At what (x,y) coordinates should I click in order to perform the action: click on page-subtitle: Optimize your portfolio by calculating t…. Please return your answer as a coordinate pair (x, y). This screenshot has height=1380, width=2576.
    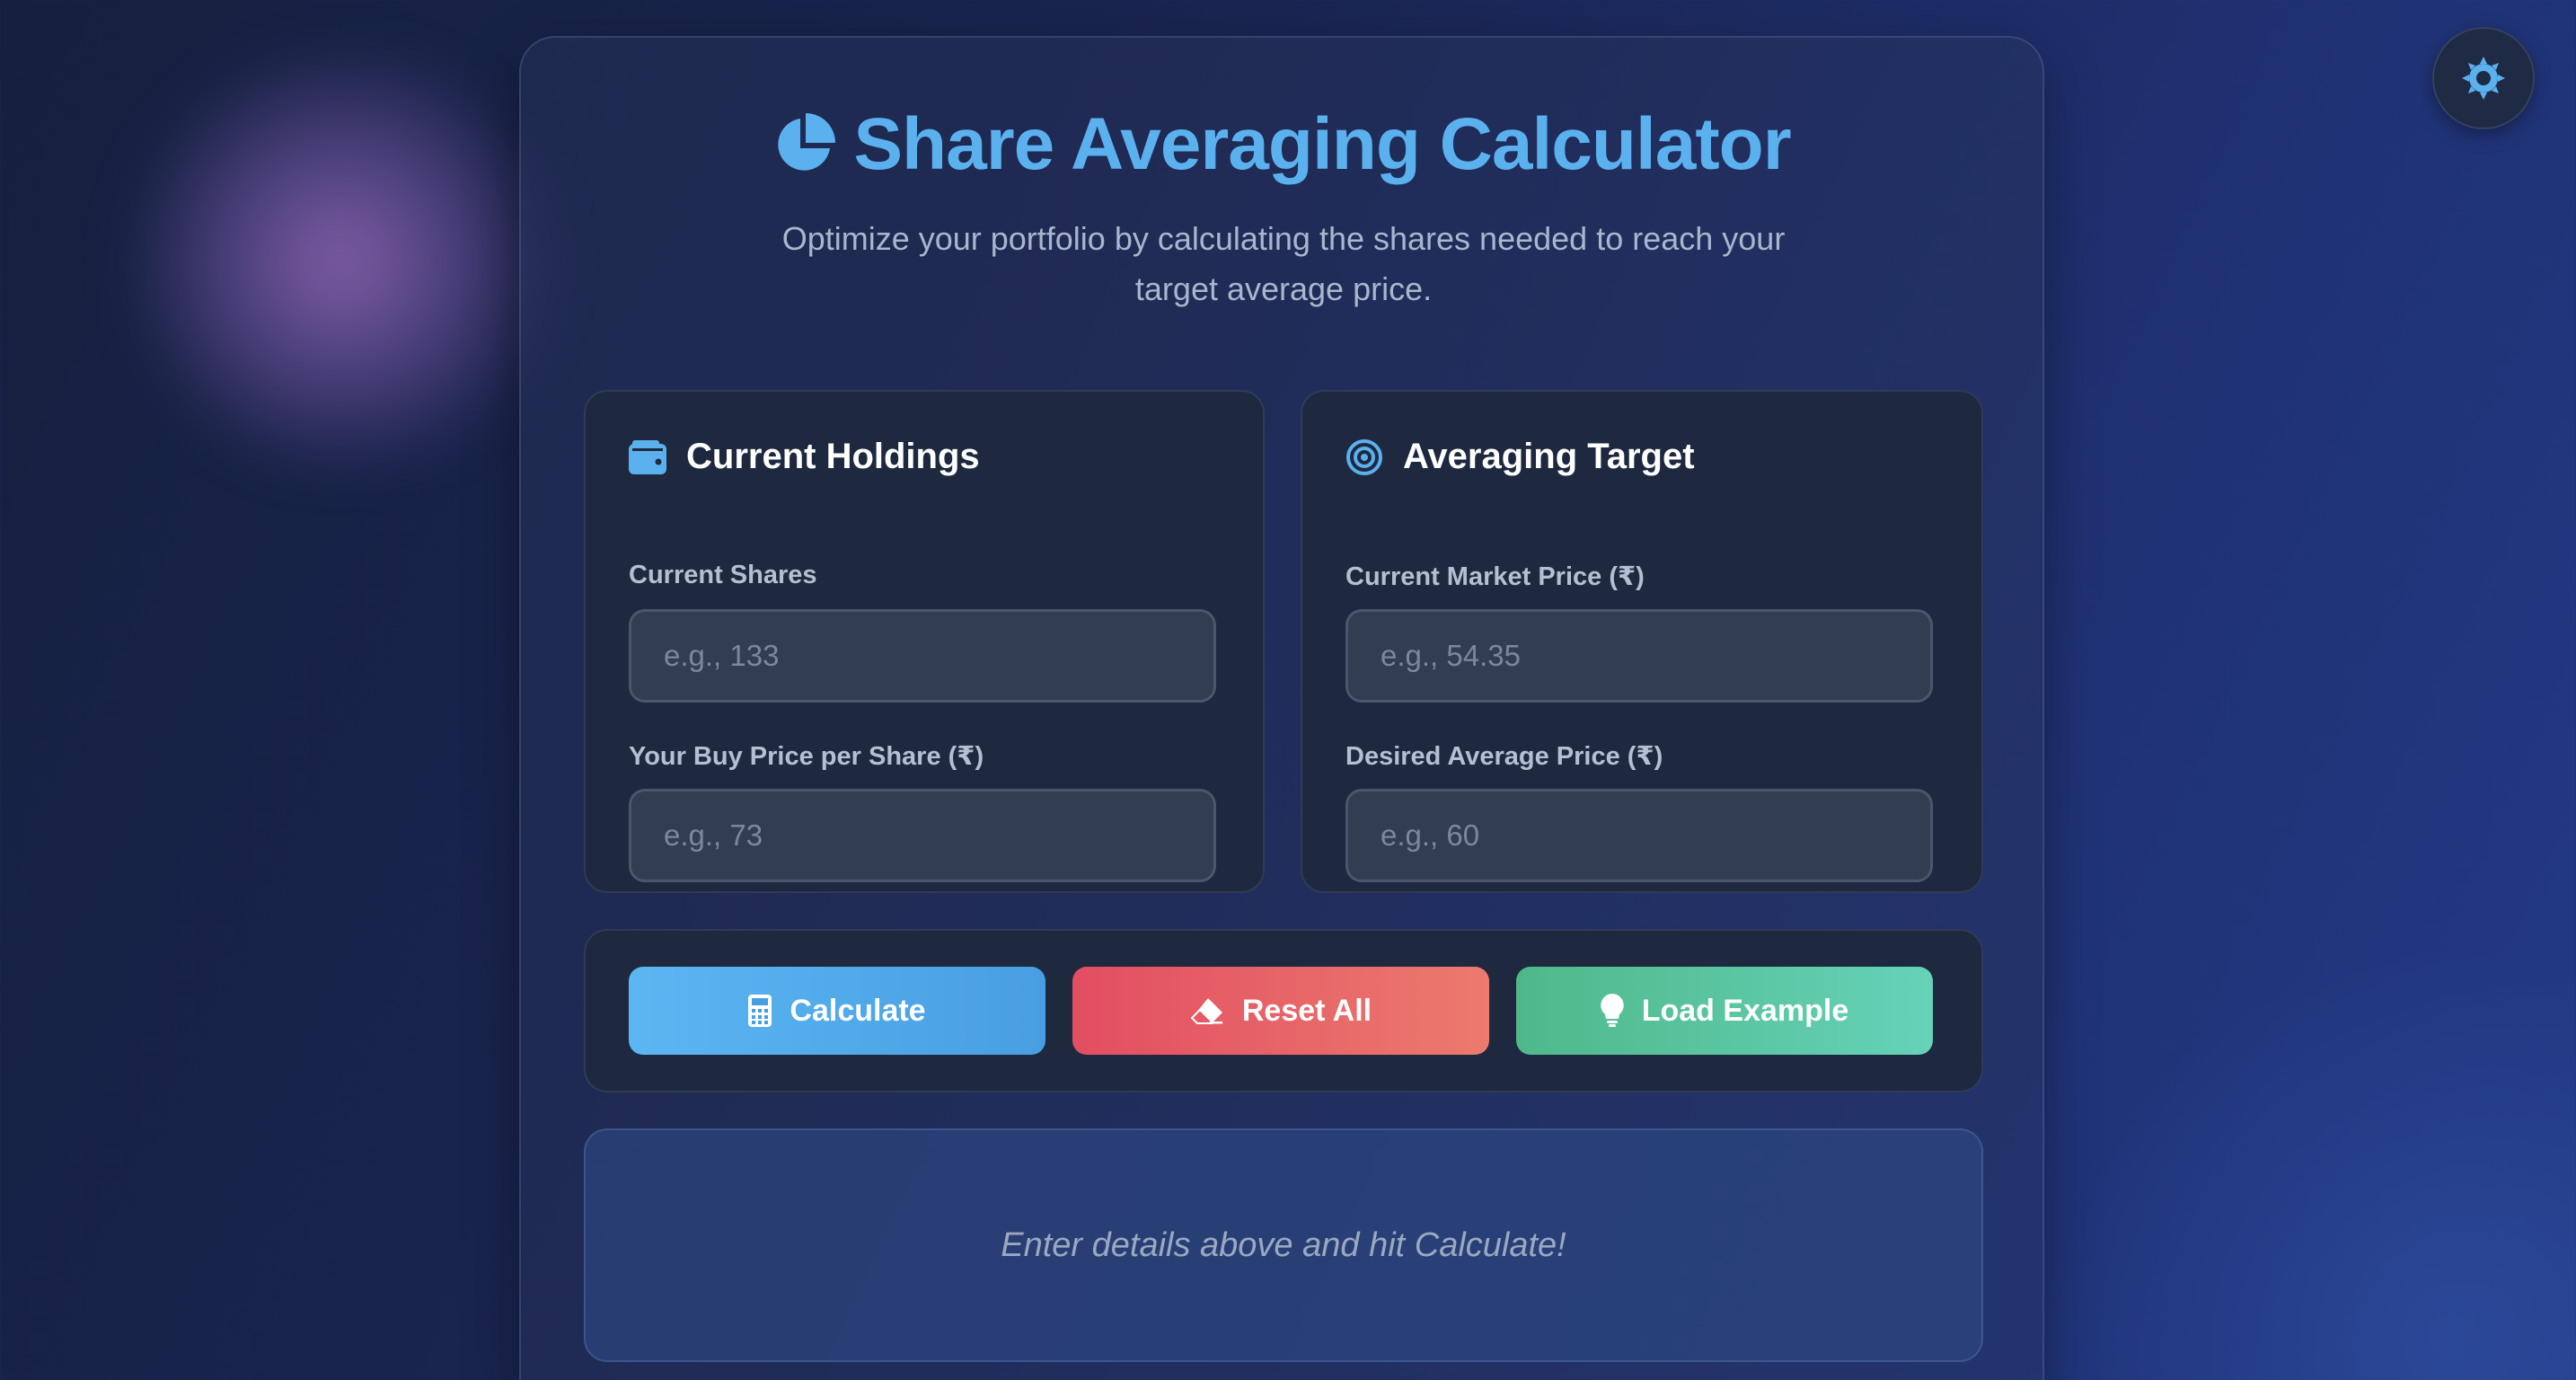
    Looking at the image, I should click on (1283, 263).